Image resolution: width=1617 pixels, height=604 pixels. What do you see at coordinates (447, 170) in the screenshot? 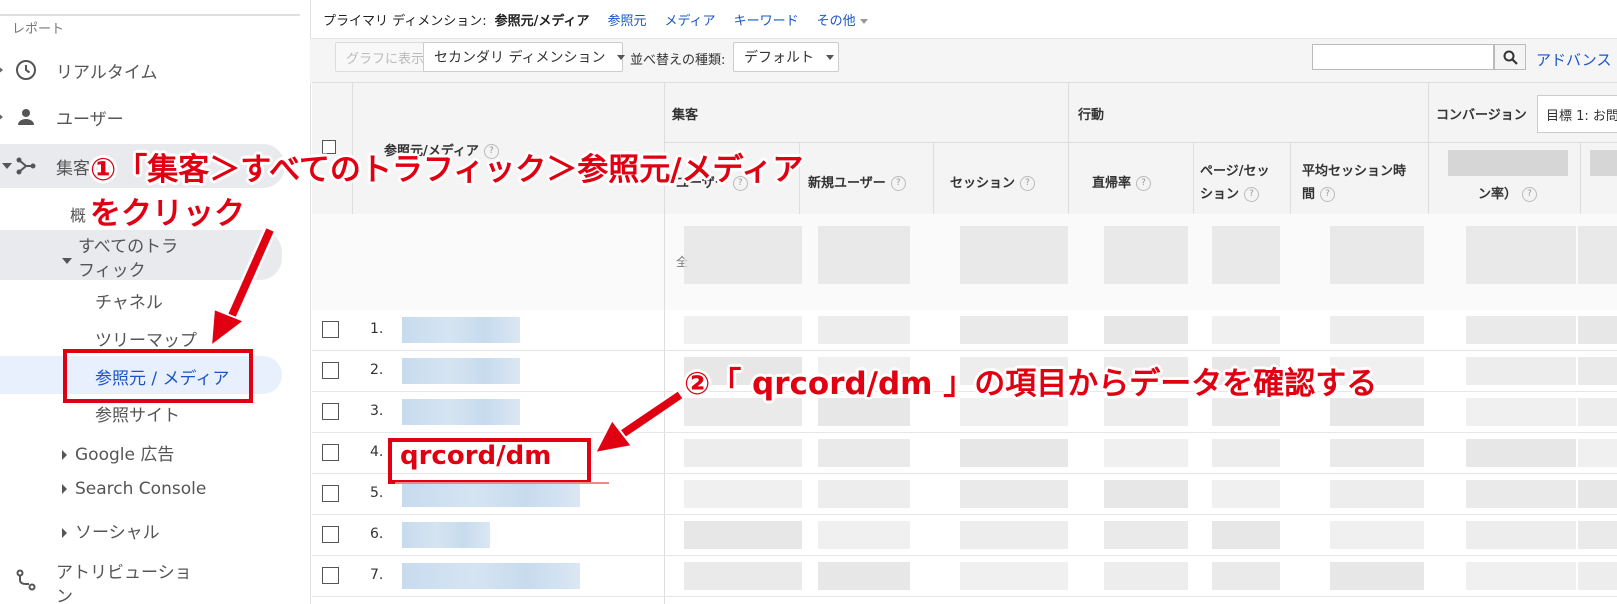
I see `annotation-step1: ①「集客＞すべてのトラフィック＞参照元/メディア` at bounding box center [447, 170].